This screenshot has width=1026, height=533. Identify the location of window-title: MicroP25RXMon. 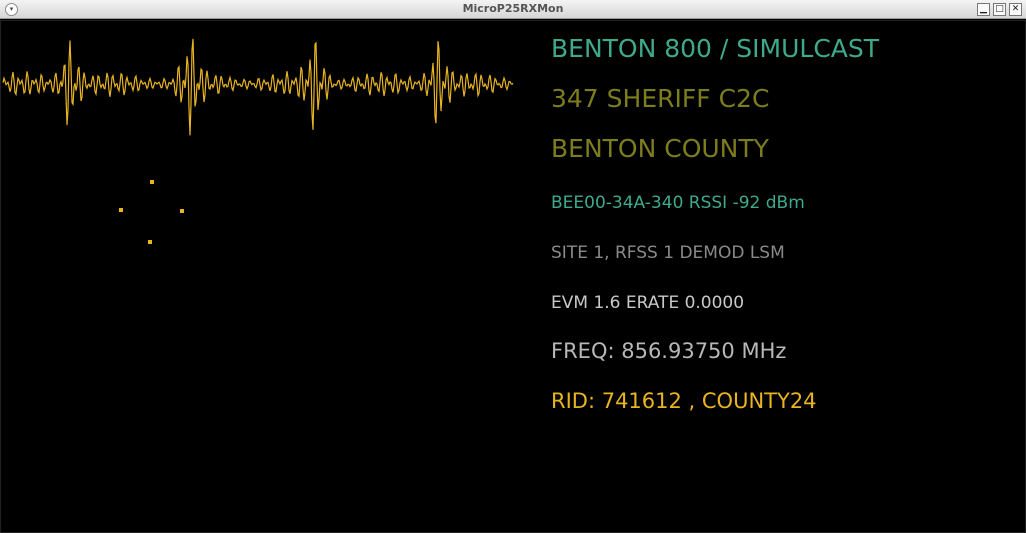
(513, 8).